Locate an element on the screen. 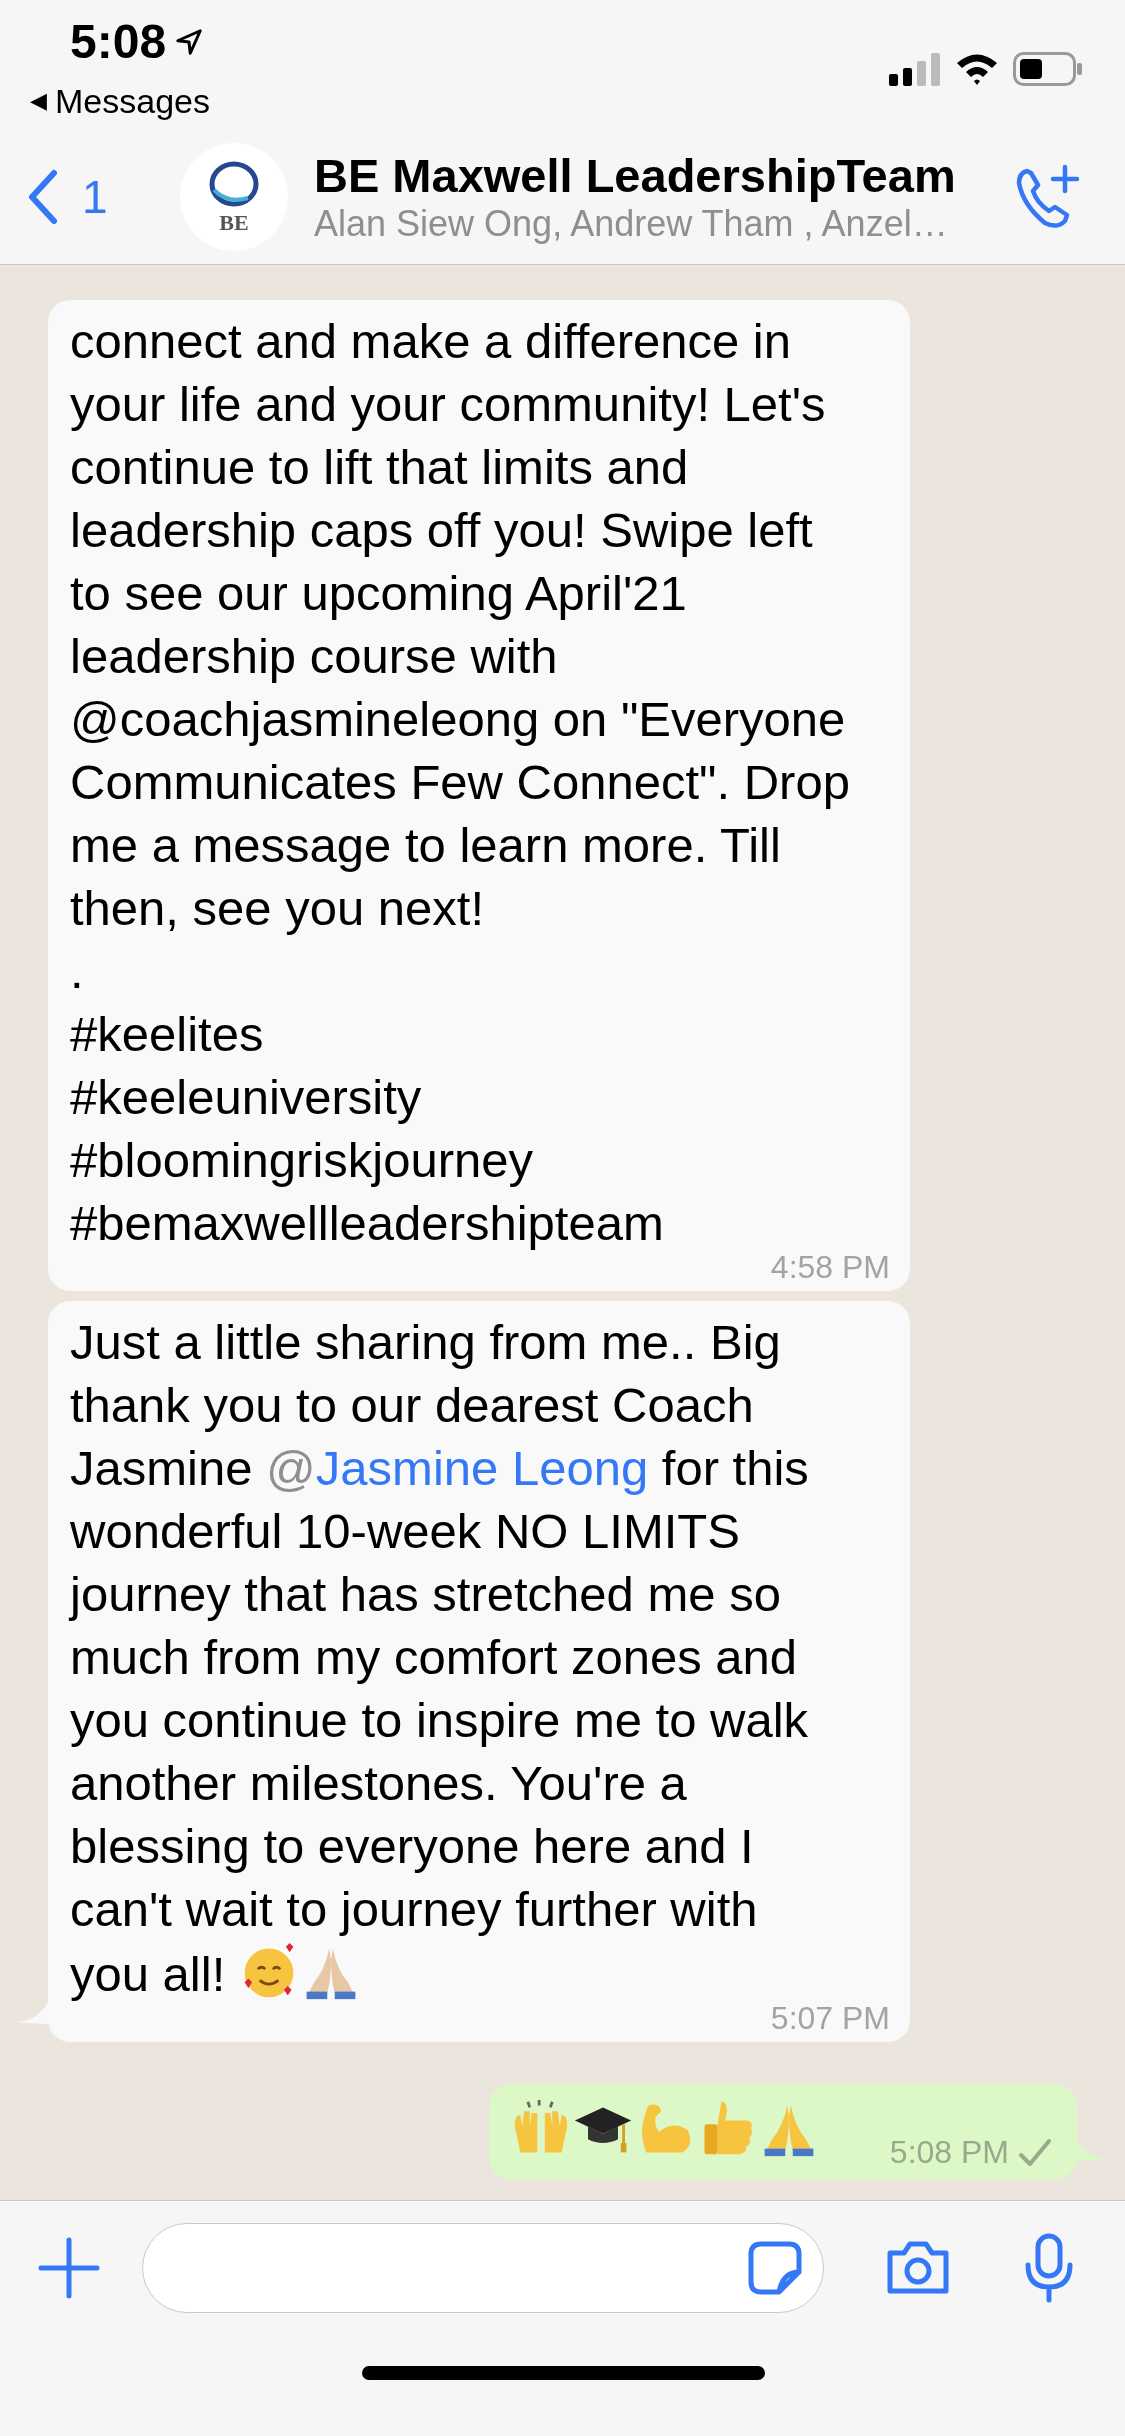 This screenshot has height=2436, width=1125. unread-count: 1 is located at coordinates (122, 197).